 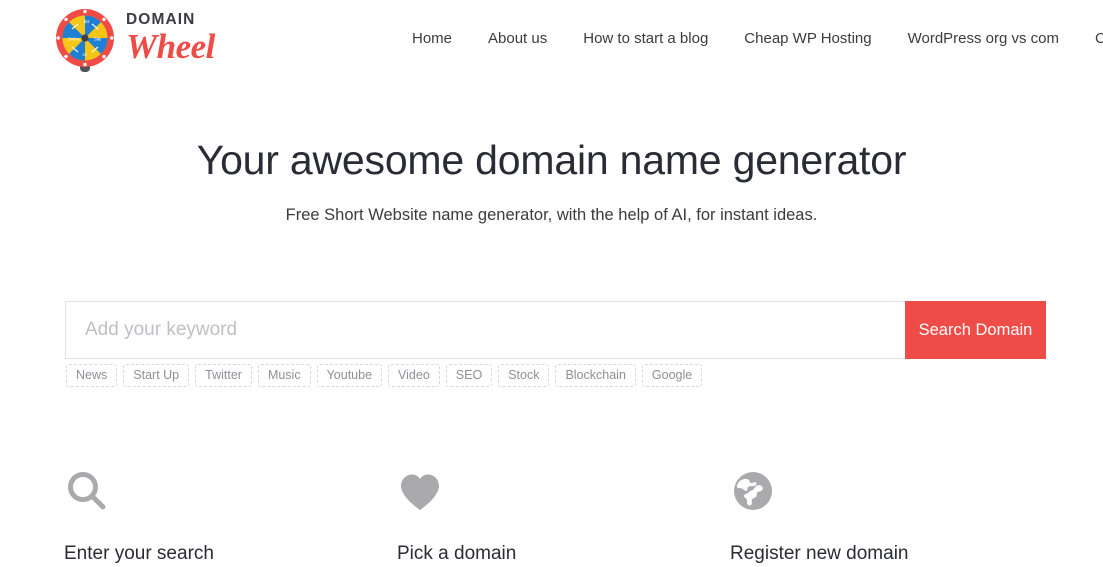 What do you see at coordinates (414, 375) in the screenshot?
I see `keyword-chip-video: Video` at bounding box center [414, 375].